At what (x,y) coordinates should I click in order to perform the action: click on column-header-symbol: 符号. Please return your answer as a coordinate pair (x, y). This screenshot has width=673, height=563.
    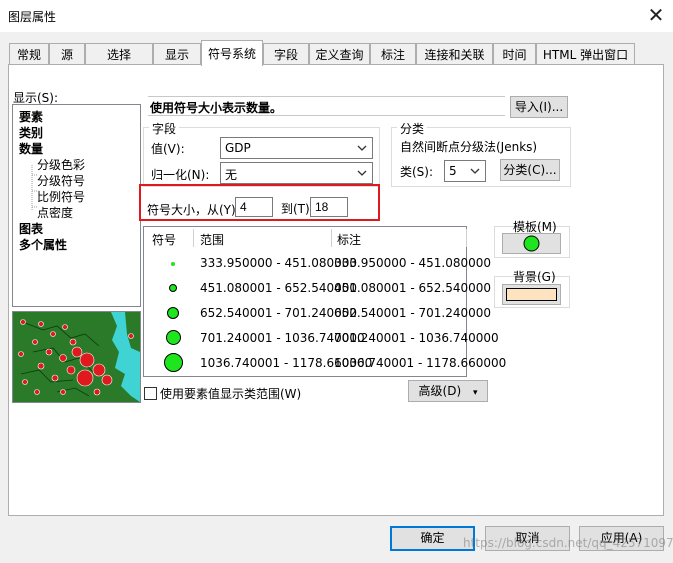
    Looking at the image, I should click on (164, 239).